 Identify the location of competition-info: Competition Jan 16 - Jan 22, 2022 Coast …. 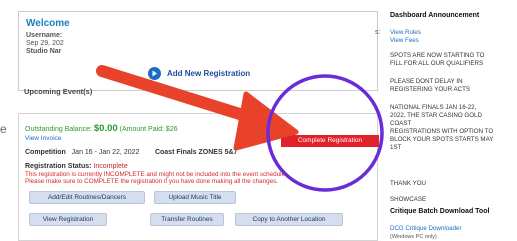
(131, 152).